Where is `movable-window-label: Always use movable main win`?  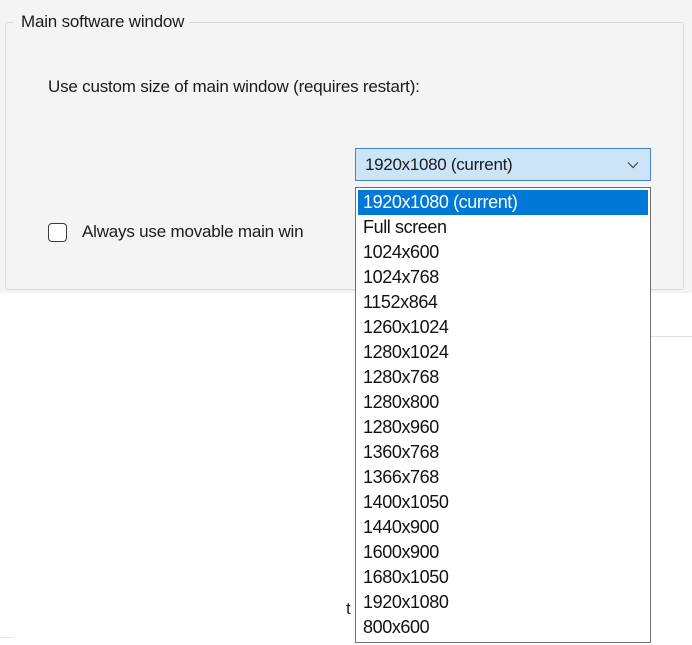
movable-window-label: Always use movable main win is located at coordinates (193, 231).